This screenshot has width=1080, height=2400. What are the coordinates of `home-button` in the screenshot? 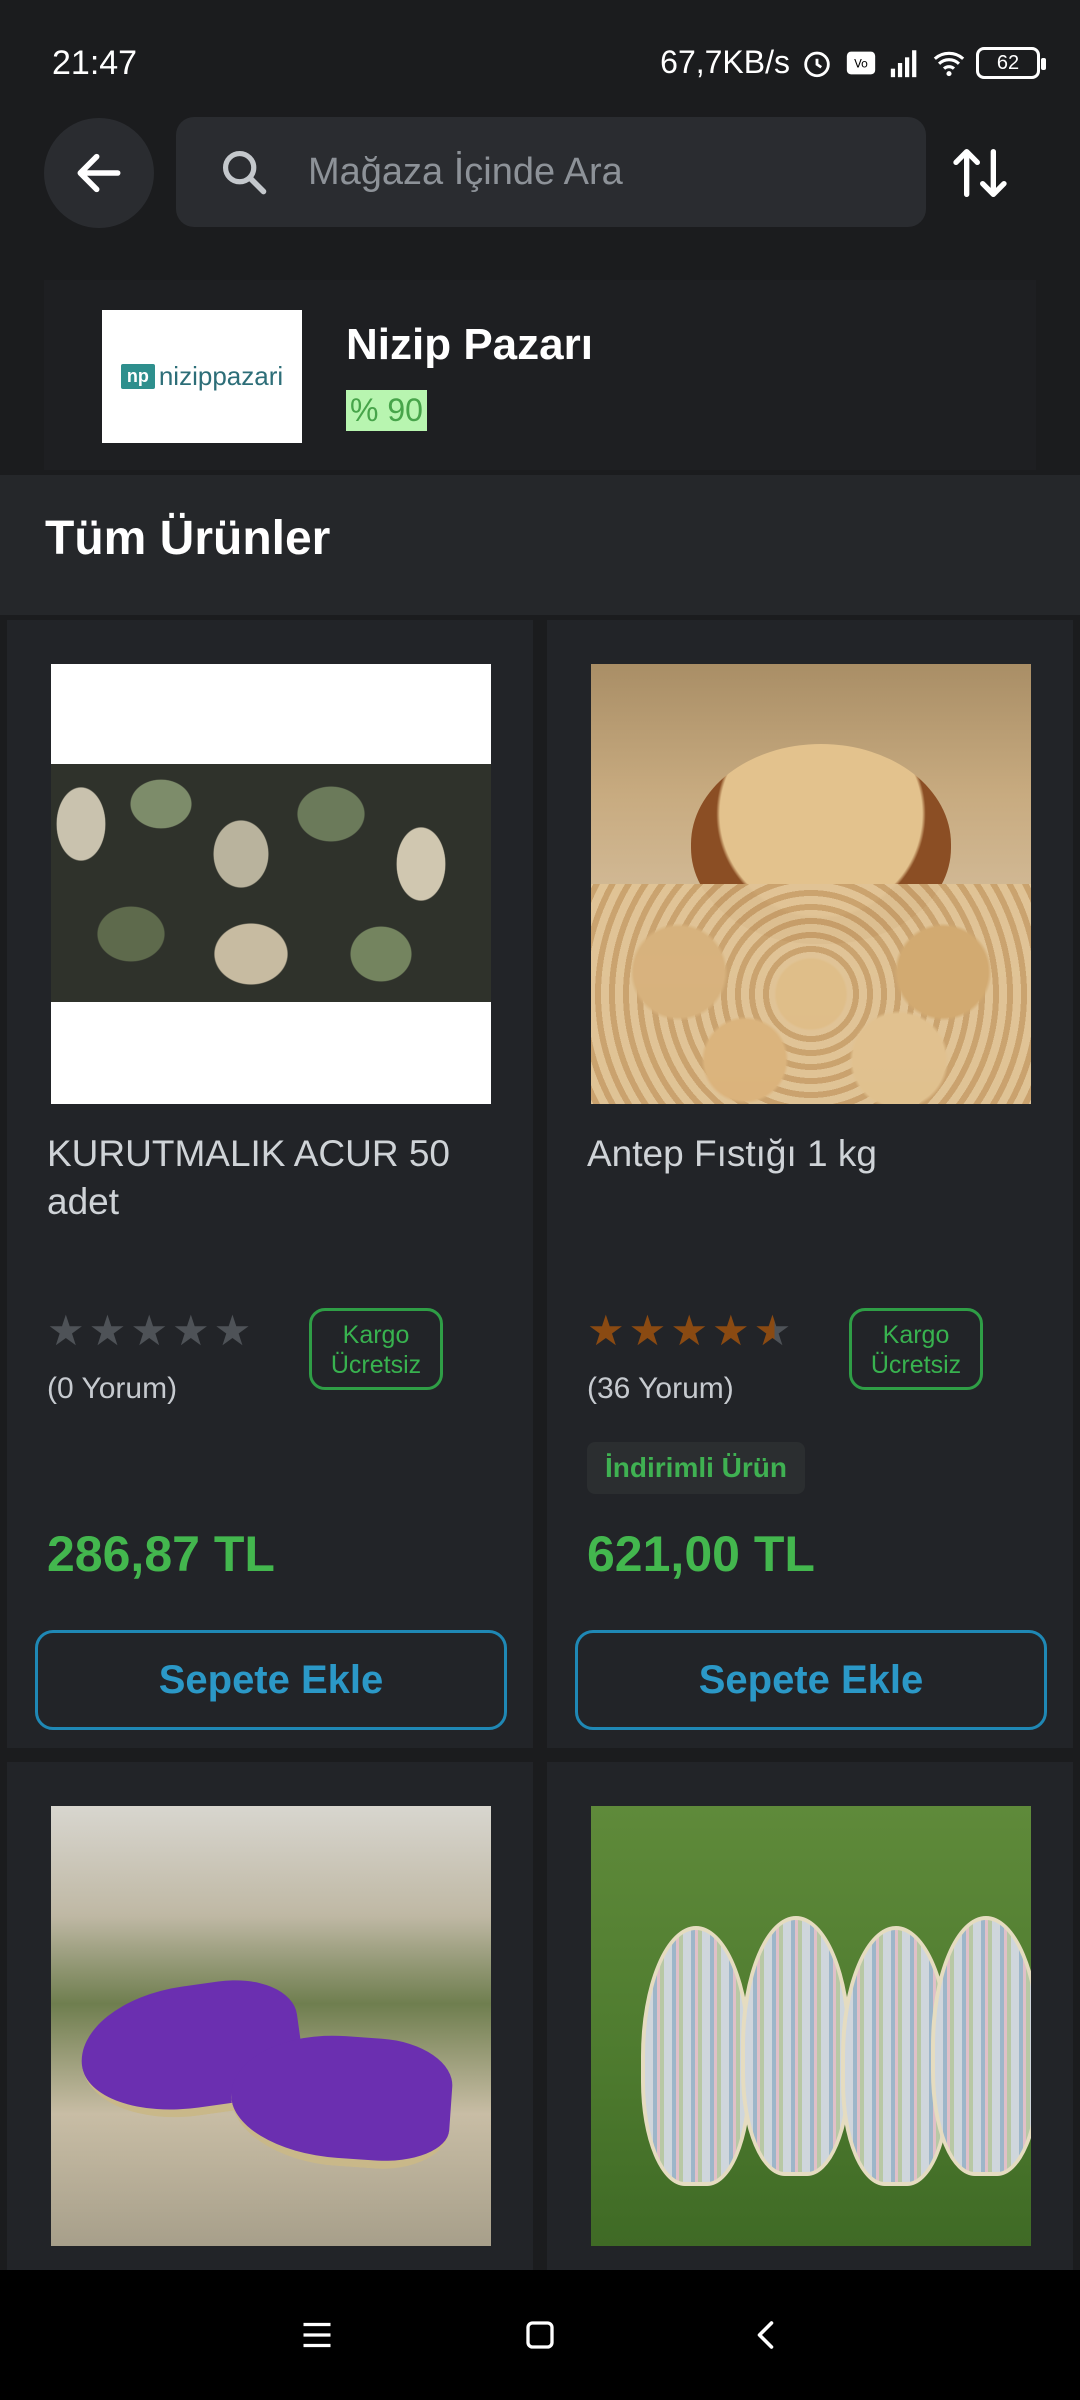 It's located at (540, 2335).